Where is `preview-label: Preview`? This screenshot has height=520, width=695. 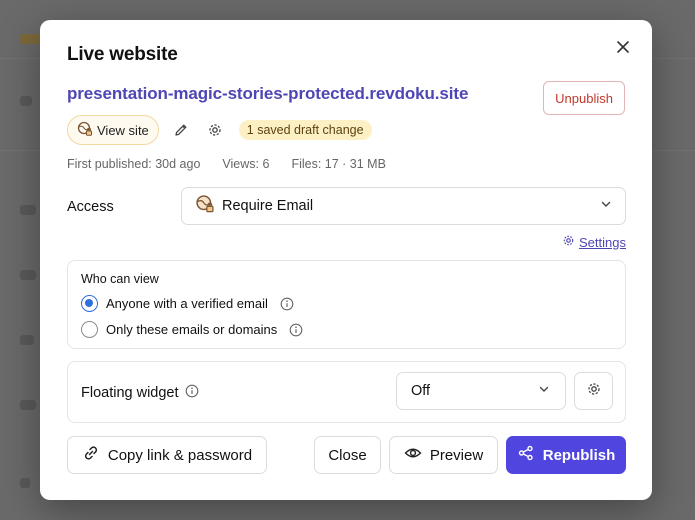 preview-label: Preview is located at coordinates (456, 455).